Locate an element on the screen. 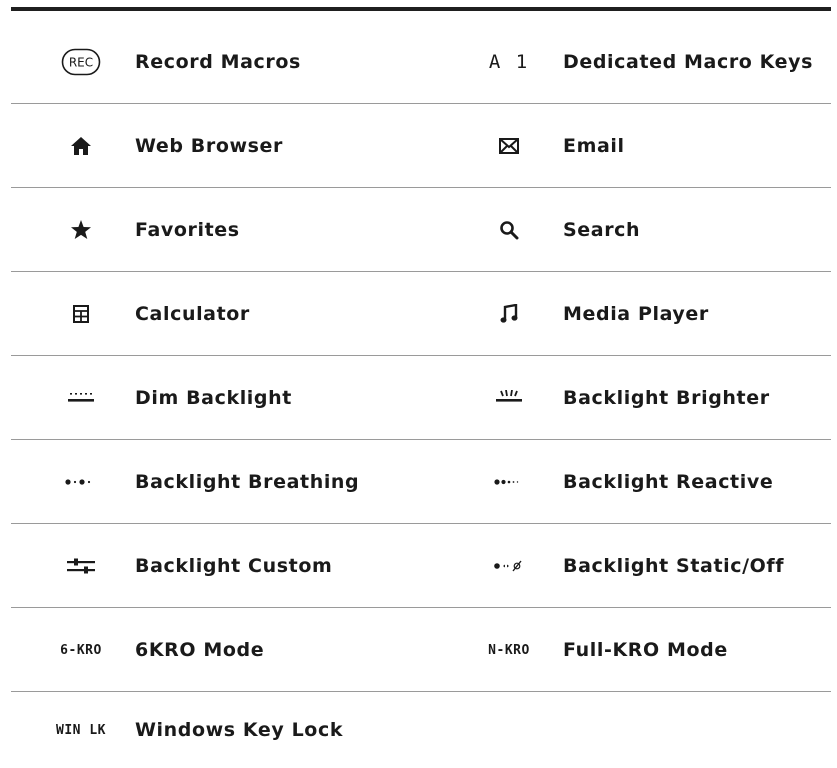 The height and width of the screenshot is (768, 837). calculator-label: Calculator is located at coordinates (192, 314).